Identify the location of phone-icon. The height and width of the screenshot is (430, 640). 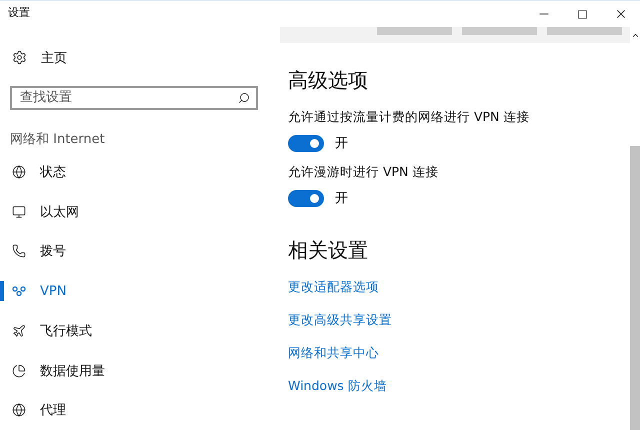
(19, 251).